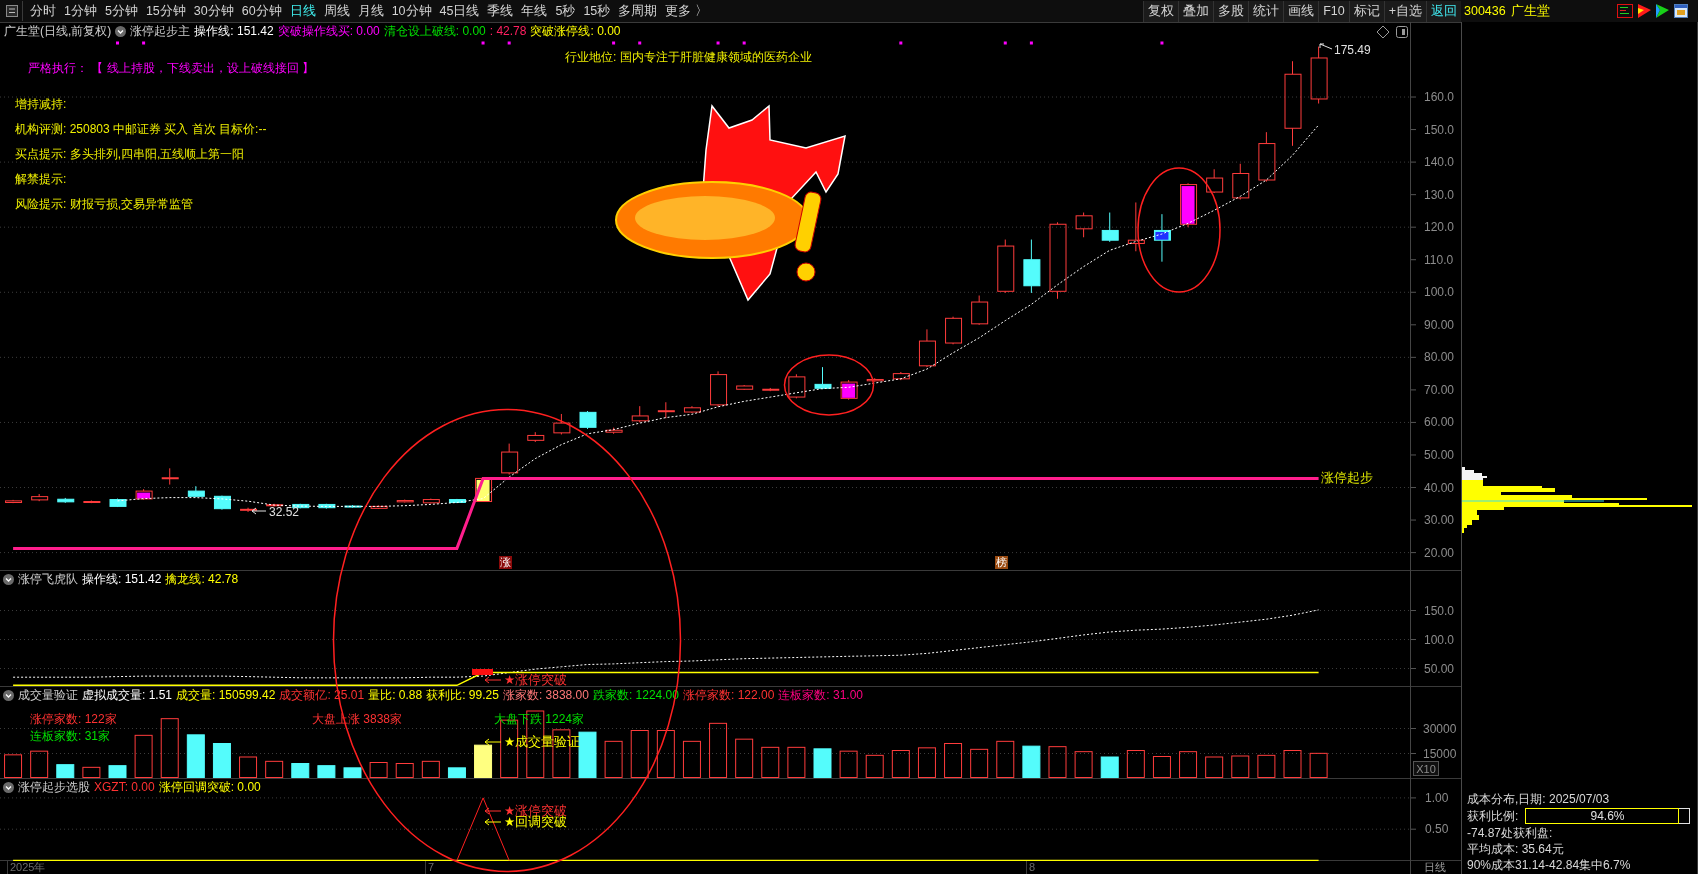  What do you see at coordinates (534, 11) in the screenshot?
I see `period-tab: 年线` at bounding box center [534, 11].